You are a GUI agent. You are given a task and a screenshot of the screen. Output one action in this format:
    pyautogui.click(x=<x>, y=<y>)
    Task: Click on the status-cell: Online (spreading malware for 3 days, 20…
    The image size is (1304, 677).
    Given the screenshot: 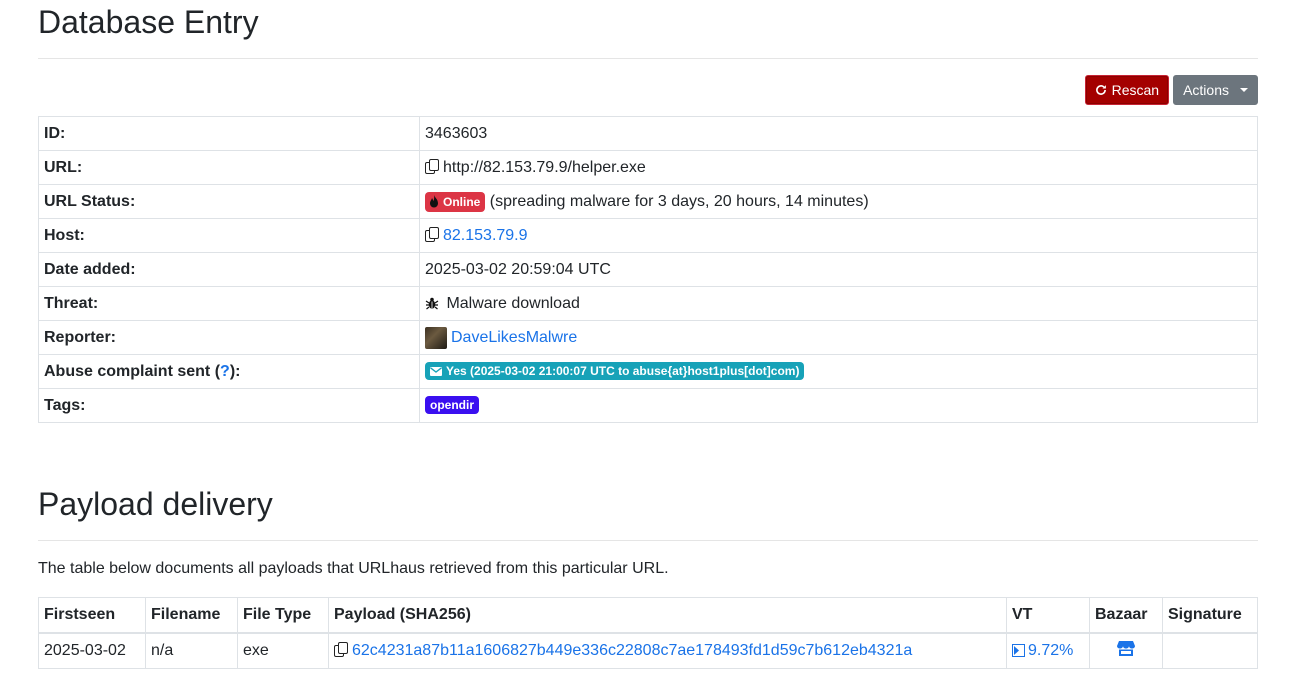 What is the action you would take?
    pyautogui.click(x=838, y=201)
    